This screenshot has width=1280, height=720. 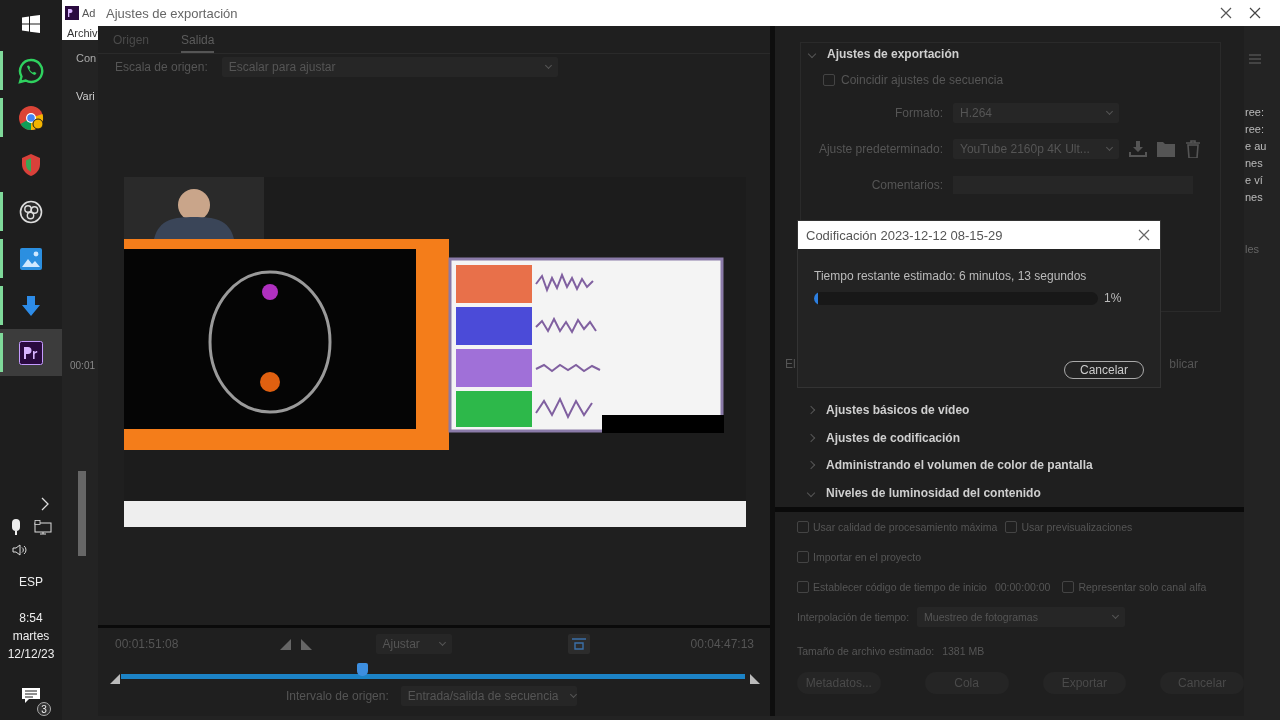 I want to click on tab: Salida, so click(x=198, y=43).